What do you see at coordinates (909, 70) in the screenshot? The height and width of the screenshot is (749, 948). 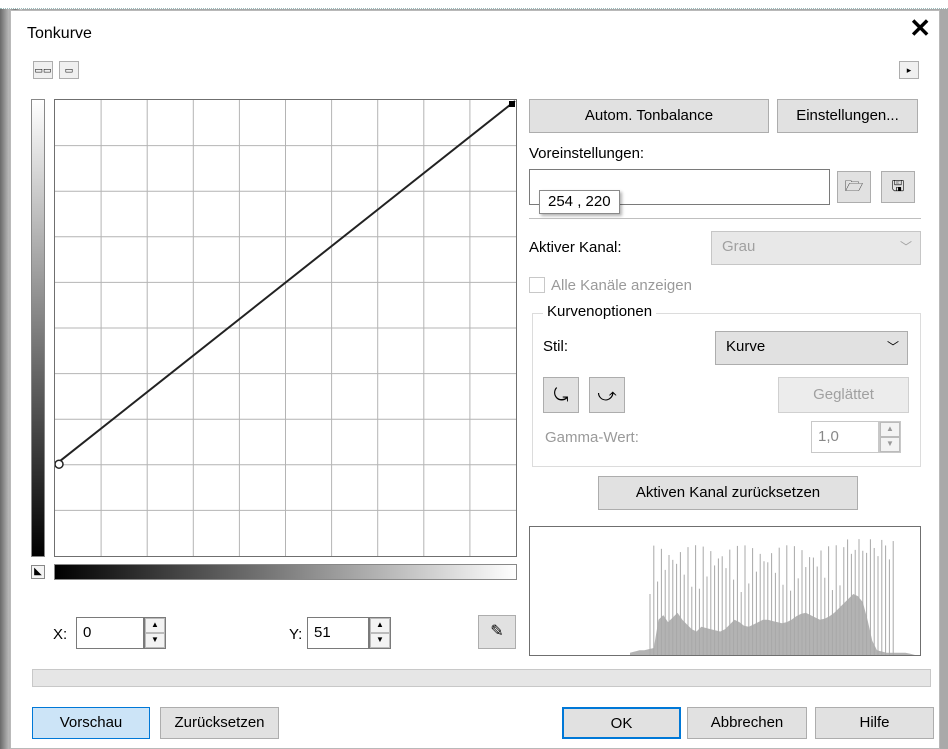 I see `expand-panel-icon: ▸` at bounding box center [909, 70].